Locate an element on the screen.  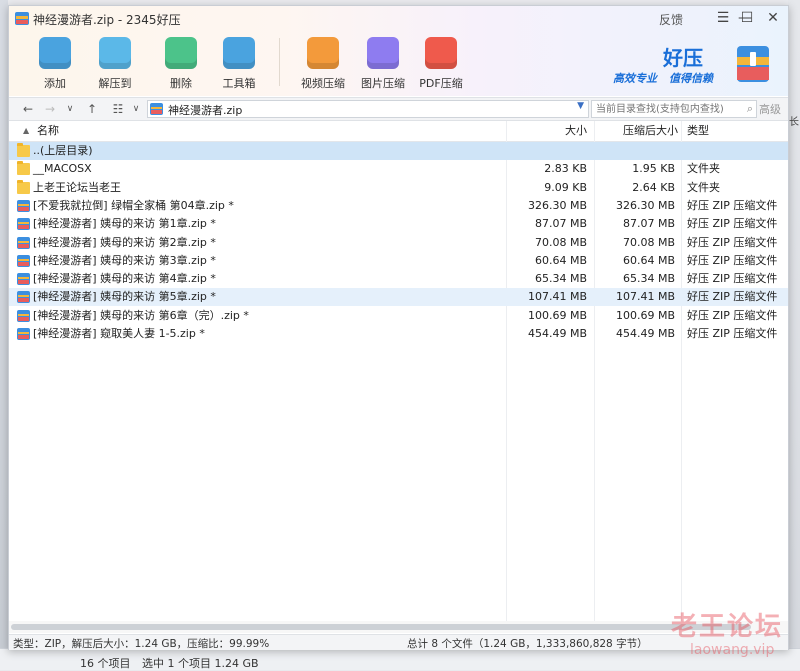
column-compressed: 压缩后大小 is located at coordinates (650, 131).